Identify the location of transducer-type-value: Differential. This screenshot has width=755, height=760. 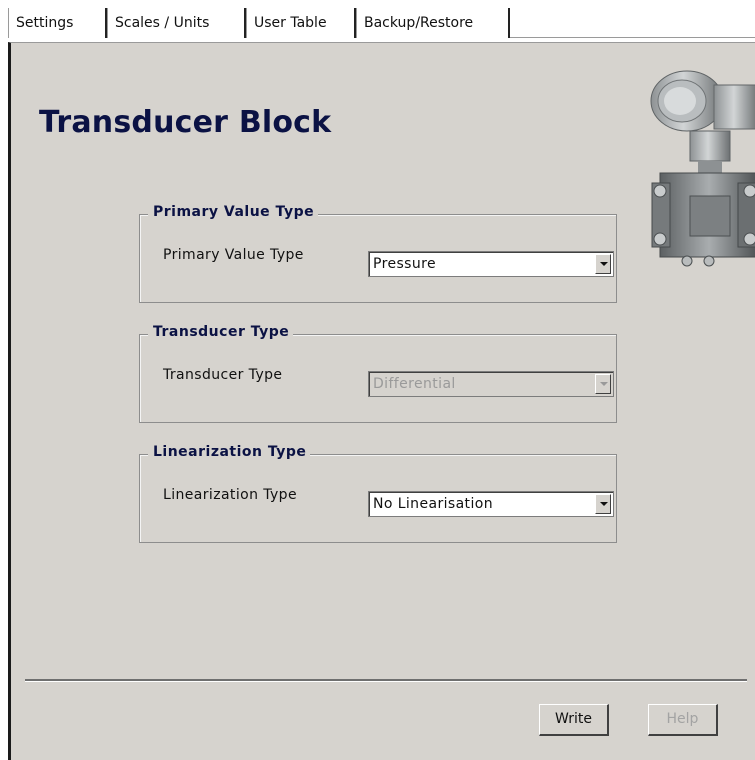
(414, 384).